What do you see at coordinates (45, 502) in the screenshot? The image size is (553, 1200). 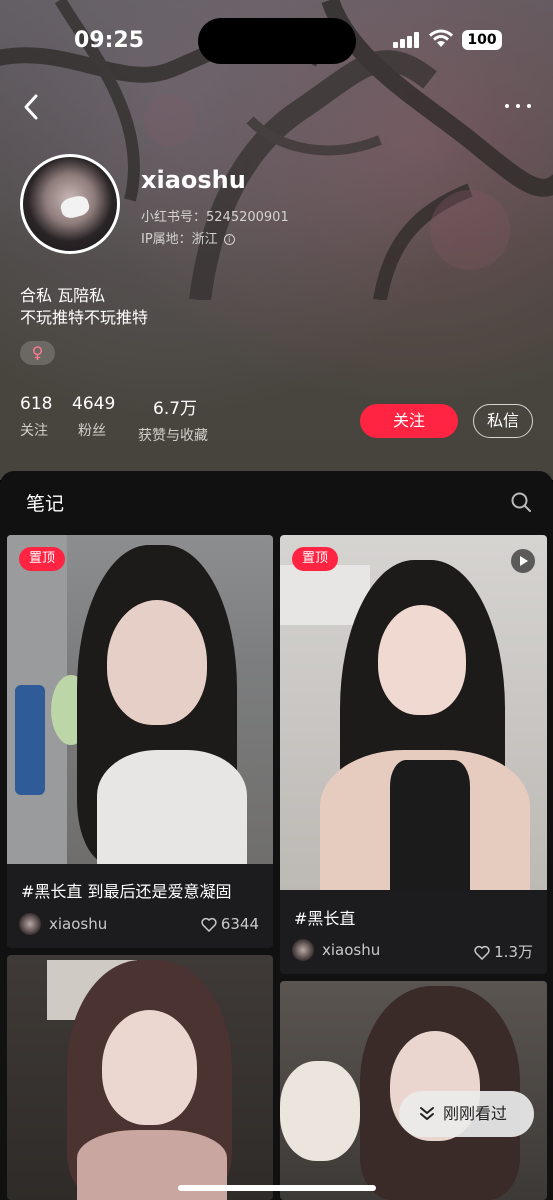 I see `notes-tab-title: 笔记` at bounding box center [45, 502].